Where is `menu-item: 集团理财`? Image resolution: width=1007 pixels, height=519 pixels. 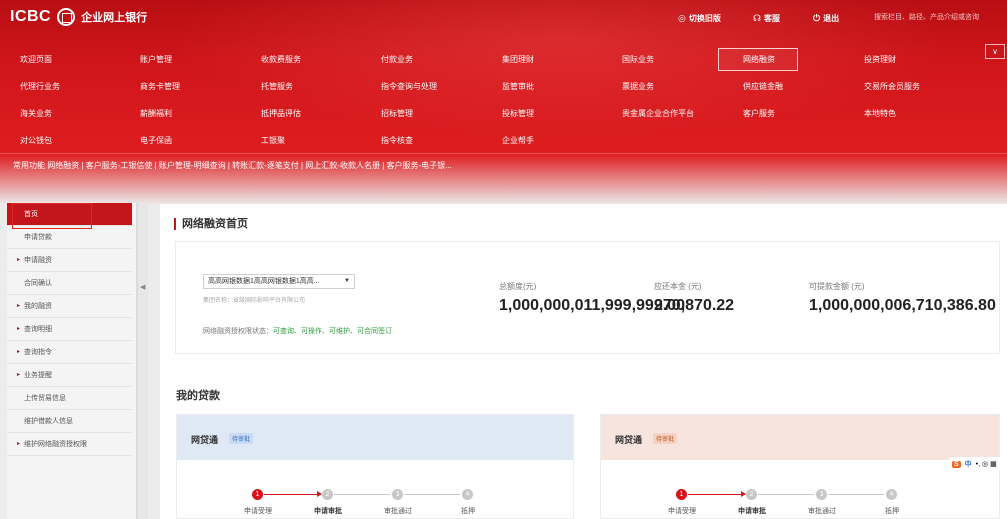
menu-item: 集团理财 is located at coordinates (518, 59).